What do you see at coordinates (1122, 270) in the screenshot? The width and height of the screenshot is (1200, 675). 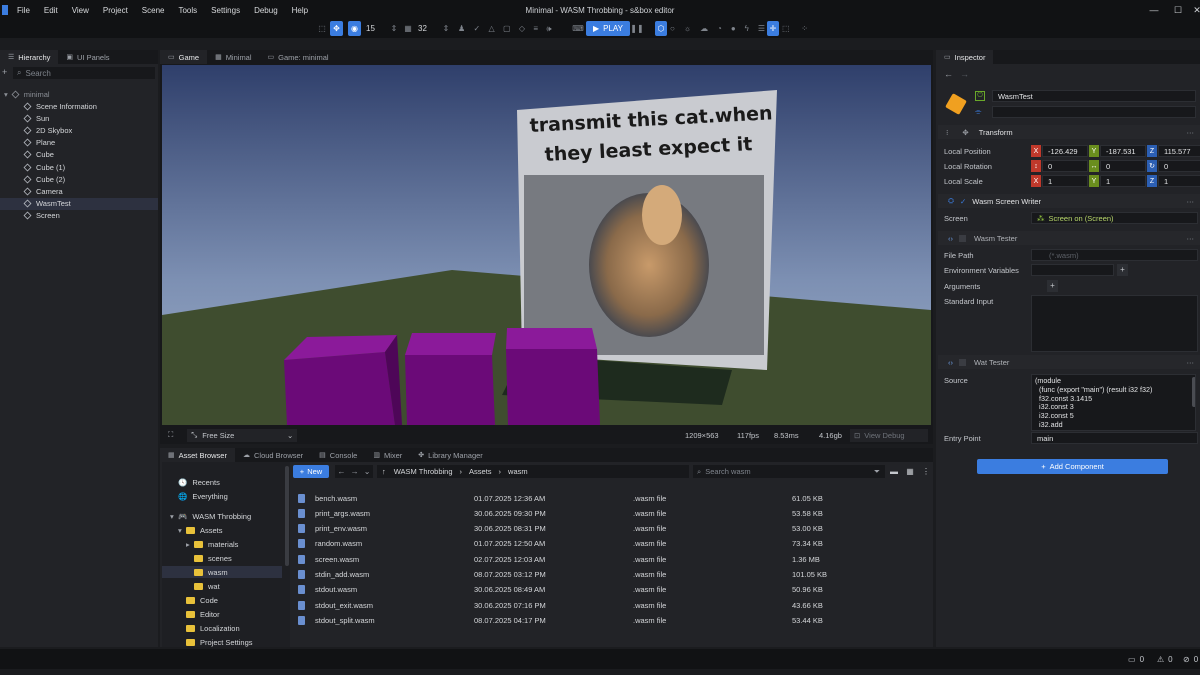 I see `add-env-button: +` at bounding box center [1122, 270].